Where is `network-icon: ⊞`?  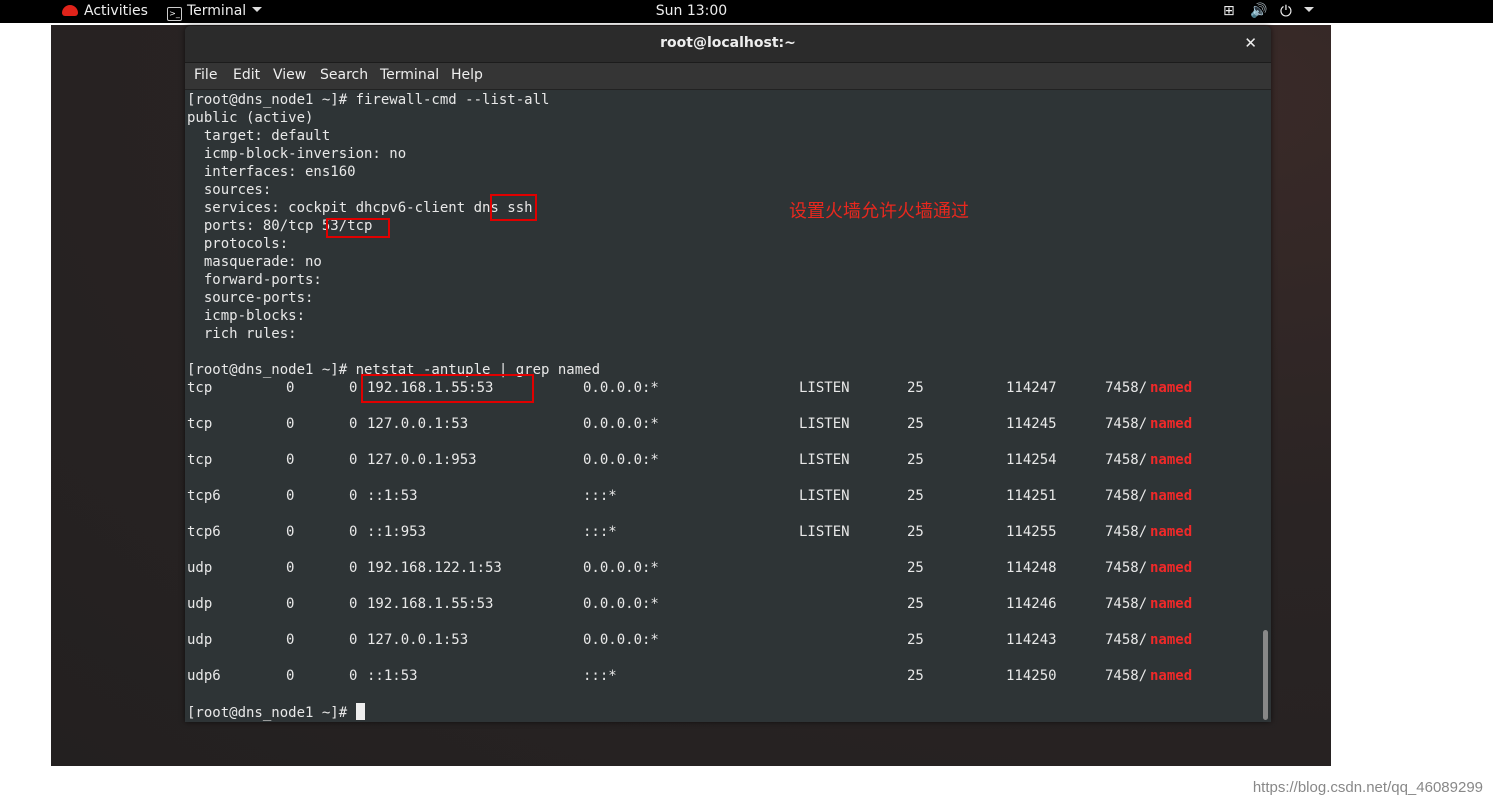
network-icon: ⊞ is located at coordinates (1229, 11).